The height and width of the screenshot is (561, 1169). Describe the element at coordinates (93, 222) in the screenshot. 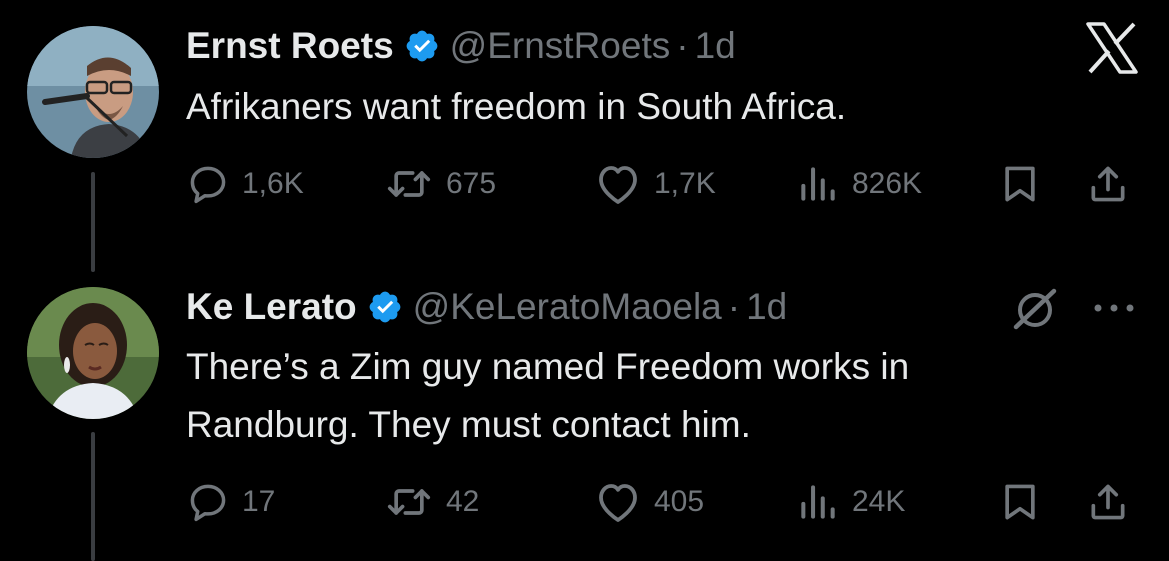

I see `thread-line-top` at that location.